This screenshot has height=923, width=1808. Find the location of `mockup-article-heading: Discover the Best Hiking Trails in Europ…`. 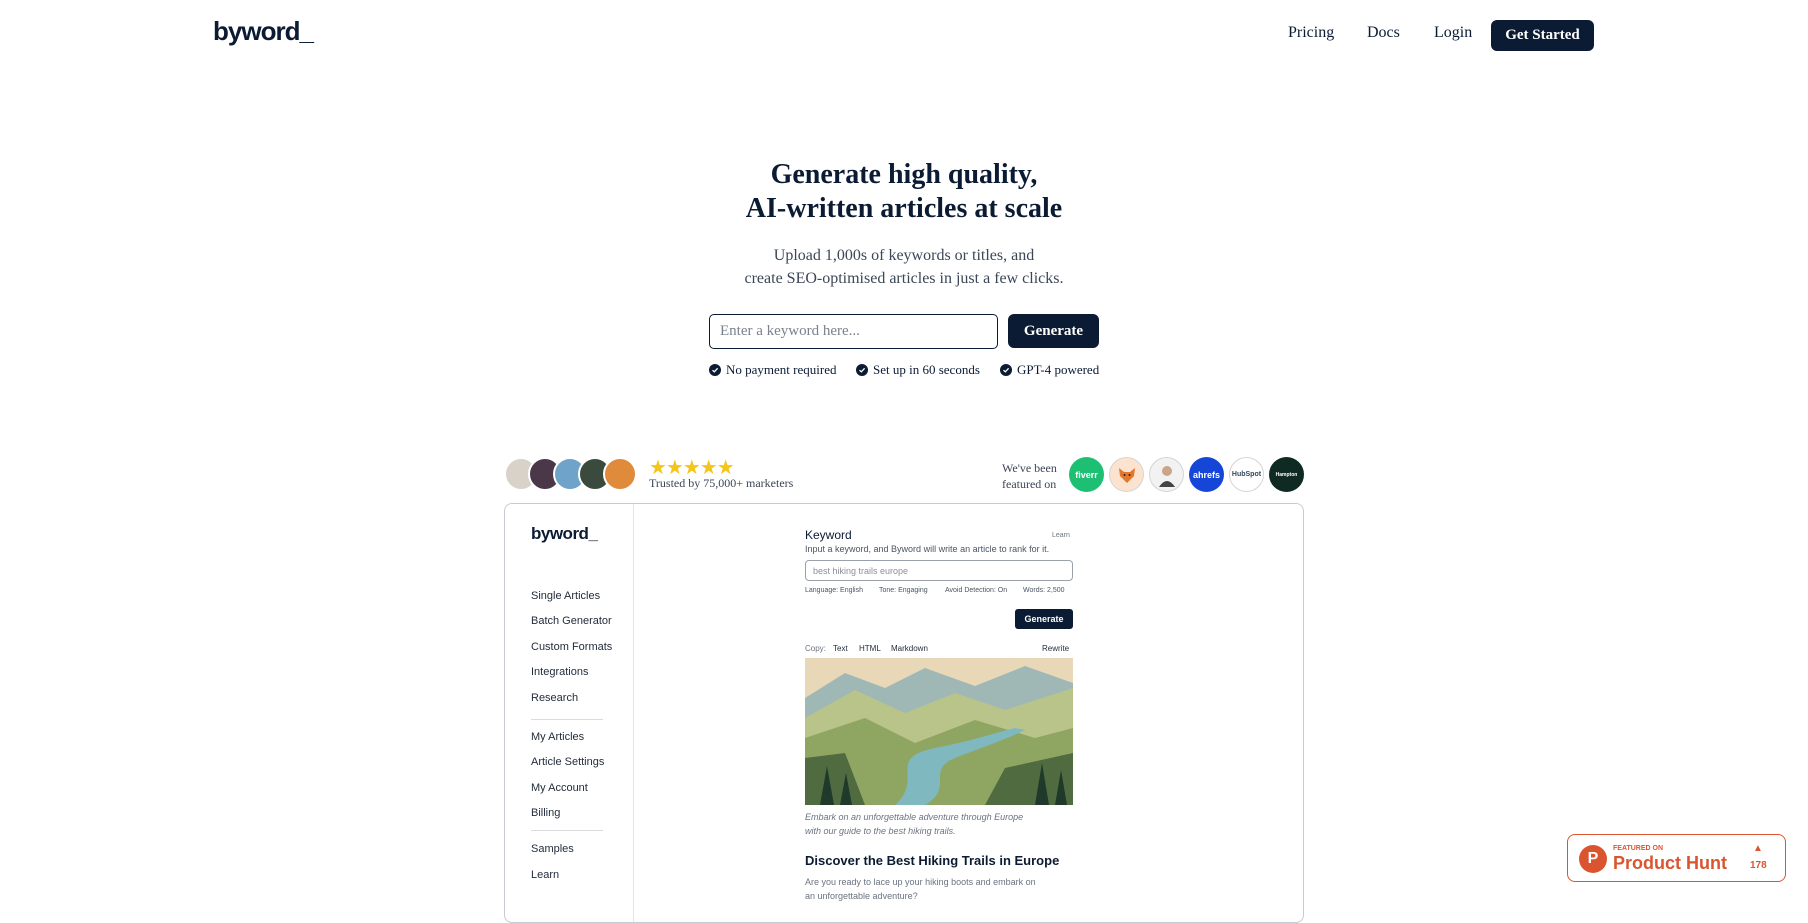

mockup-article-heading: Discover the Best Hiking Trails in Europ… is located at coordinates (932, 860).